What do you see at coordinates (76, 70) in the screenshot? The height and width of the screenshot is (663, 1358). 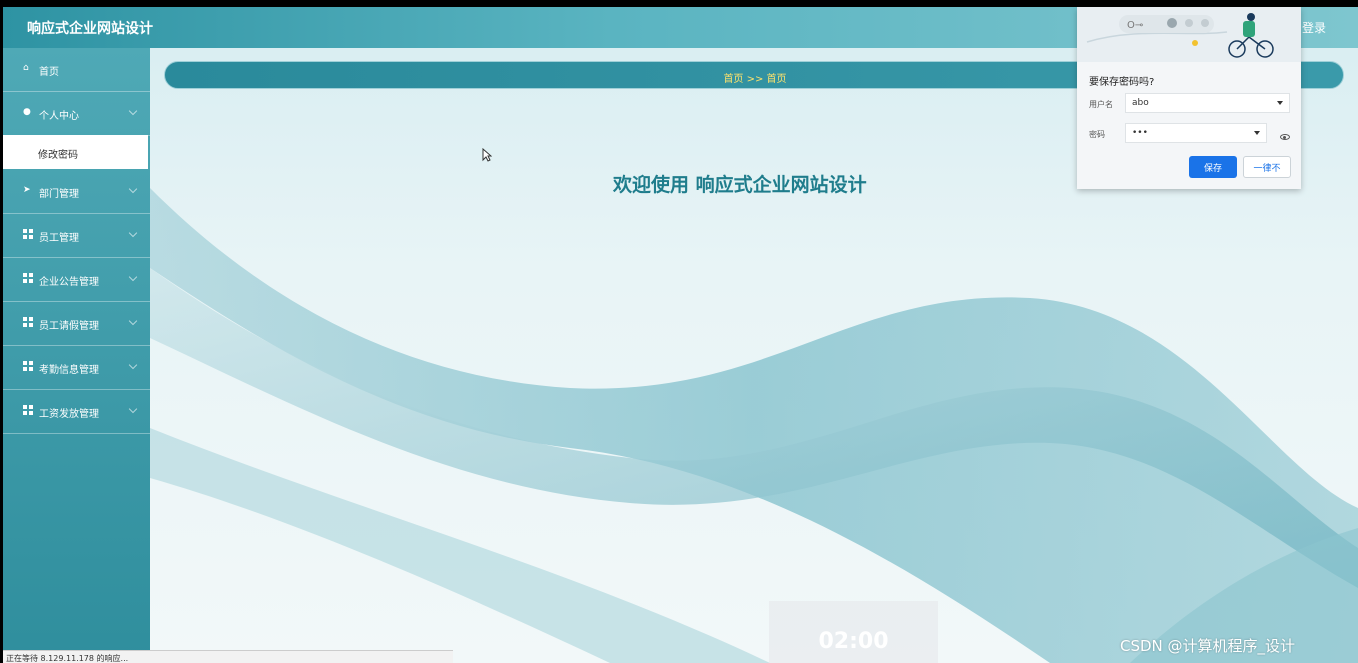 I see `sidebar-item-home: ⌂ 首页` at bounding box center [76, 70].